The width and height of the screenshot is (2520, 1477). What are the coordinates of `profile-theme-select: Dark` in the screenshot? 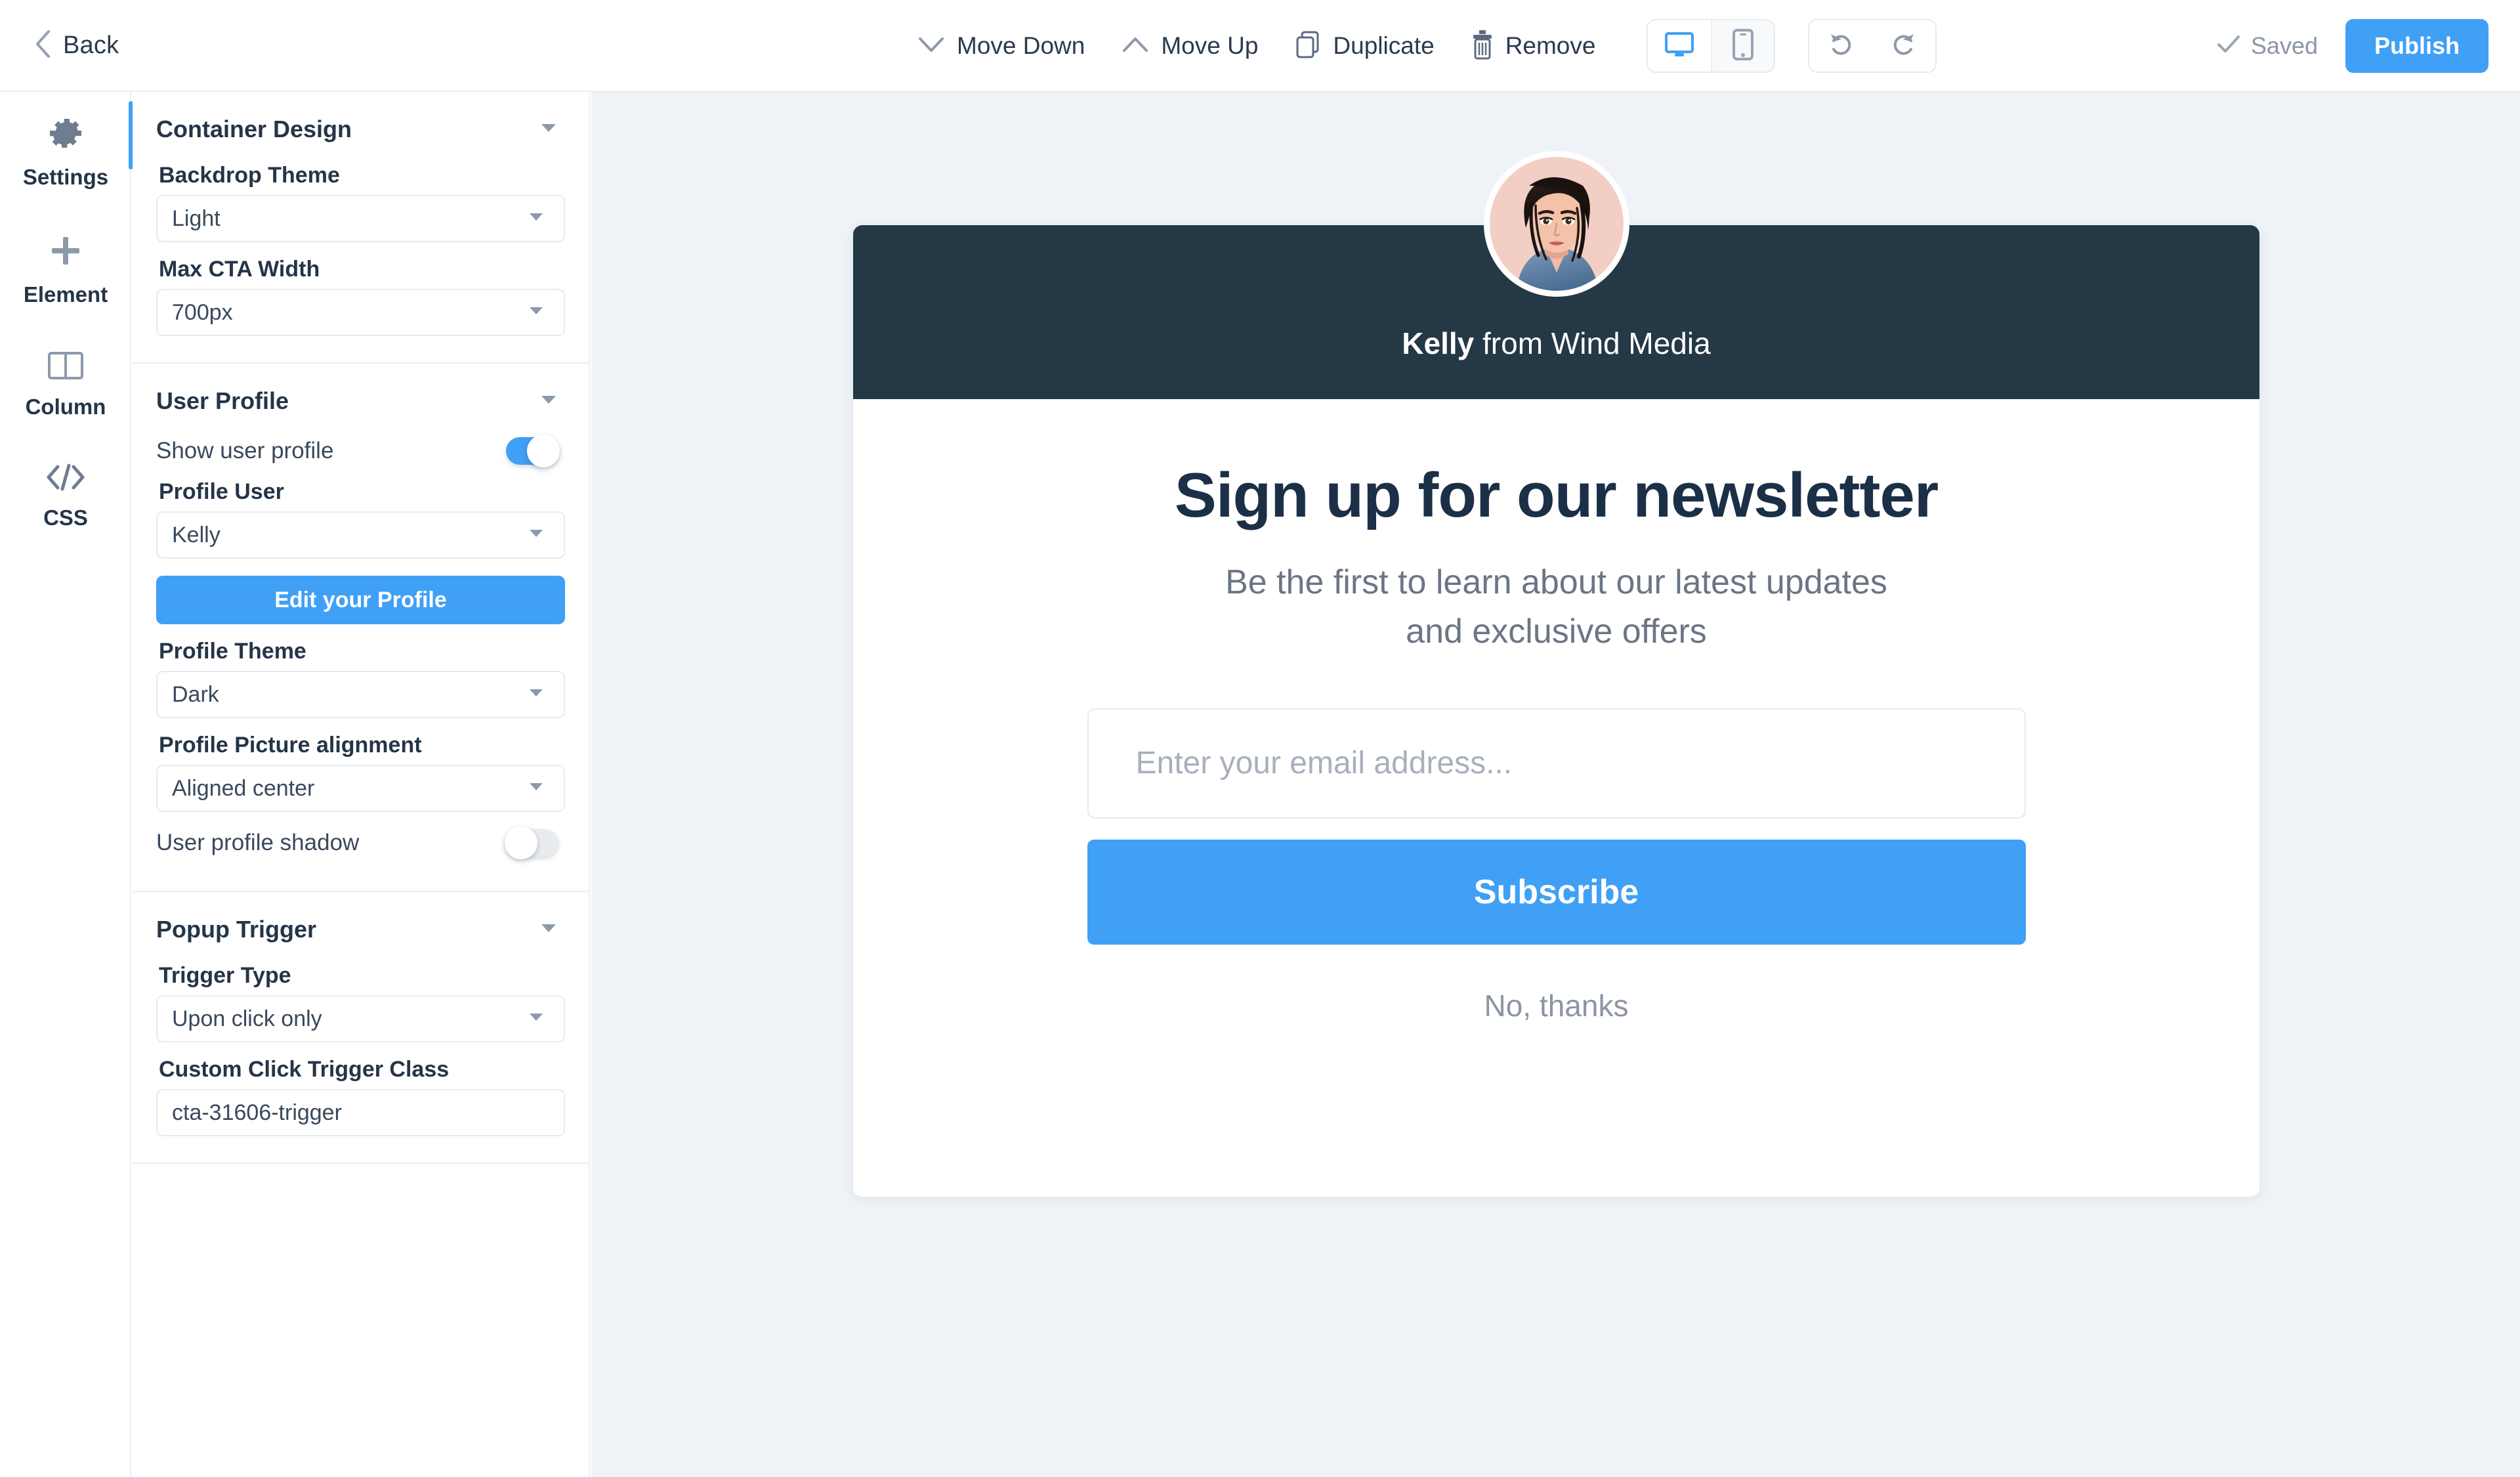 It's located at (360, 695).